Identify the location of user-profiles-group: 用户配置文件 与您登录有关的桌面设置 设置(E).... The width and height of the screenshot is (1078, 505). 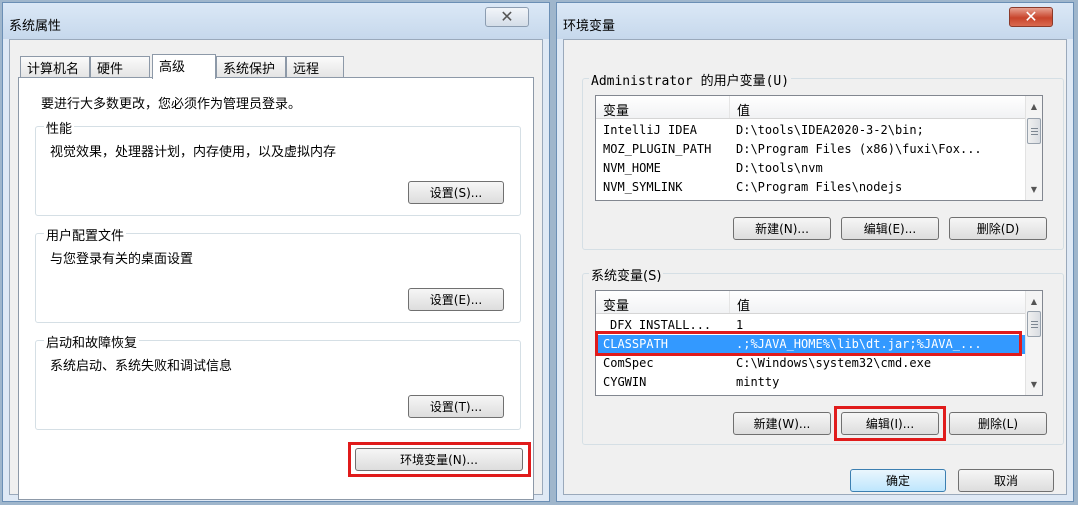
(278, 274).